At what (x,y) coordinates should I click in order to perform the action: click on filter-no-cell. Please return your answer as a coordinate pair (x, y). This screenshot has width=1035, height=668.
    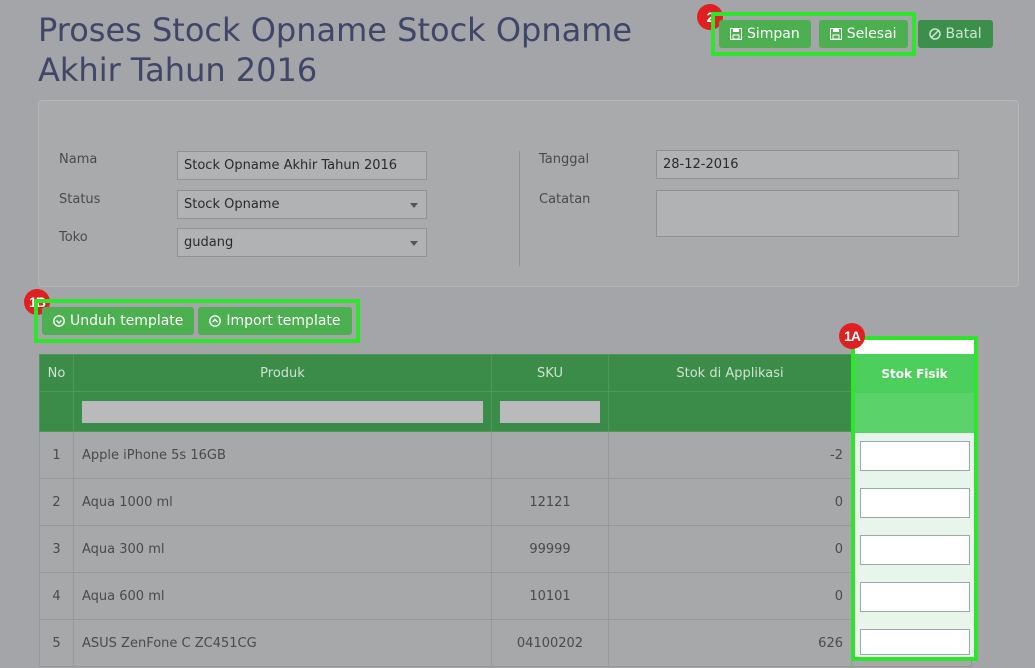
    Looking at the image, I should click on (56, 411).